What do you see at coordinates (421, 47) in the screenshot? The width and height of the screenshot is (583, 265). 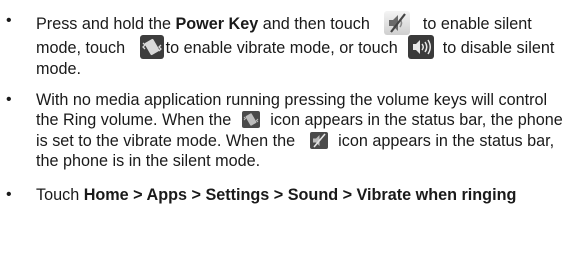 I see `sound-on-icon` at bounding box center [421, 47].